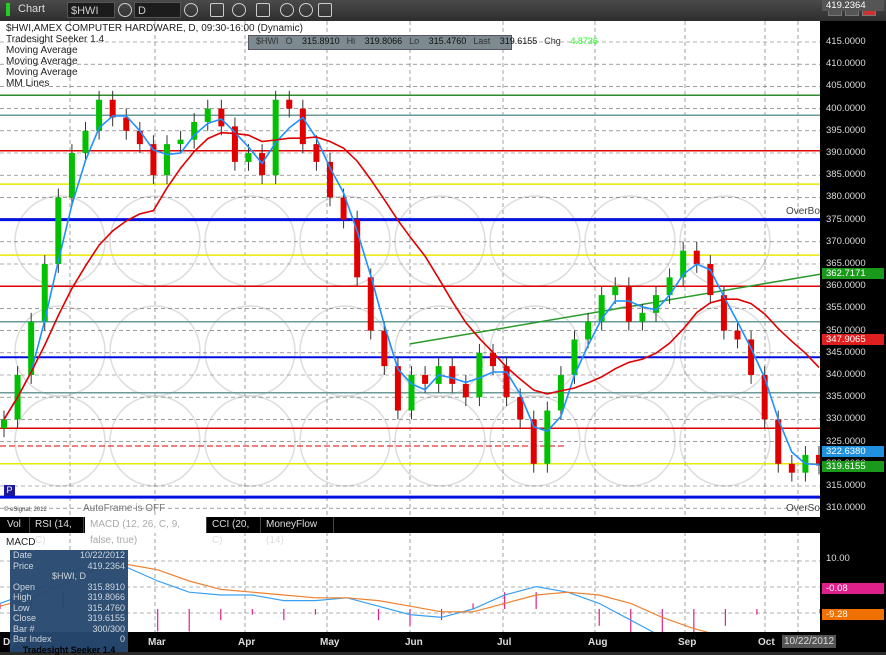 Image resolution: width=886 pixels, height=655 pixels. I want to click on month-label: Oct, so click(766, 642).